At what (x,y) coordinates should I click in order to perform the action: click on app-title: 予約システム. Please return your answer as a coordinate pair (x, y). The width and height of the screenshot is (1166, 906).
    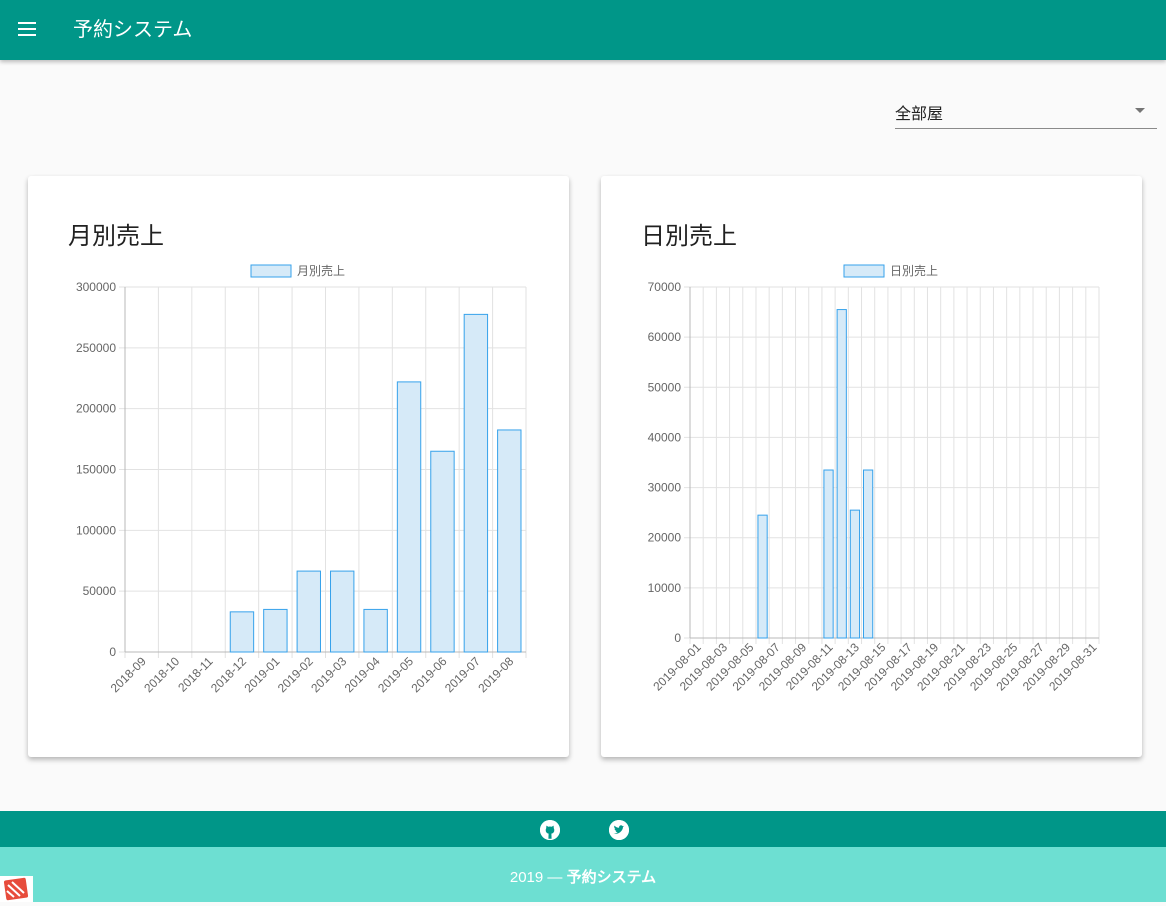
    Looking at the image, I should click on (133, 29).